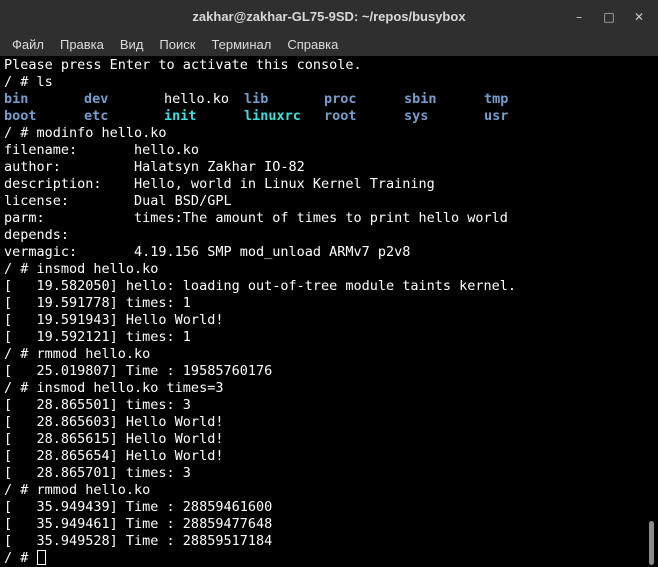 Image resolution: width=658 pixels, height=567 pixels. I want to click on menu-view: Вид, so click(132, 44).